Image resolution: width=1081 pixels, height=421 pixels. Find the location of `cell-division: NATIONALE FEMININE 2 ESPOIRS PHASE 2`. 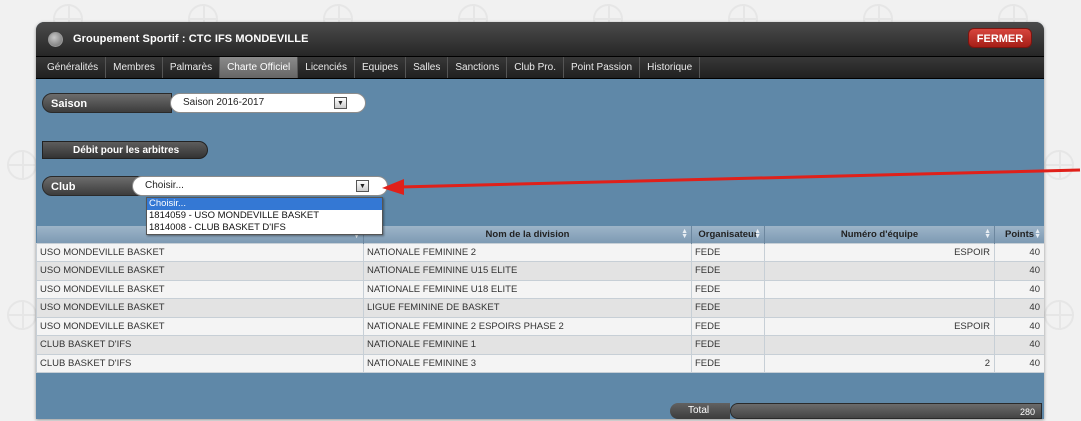

cell-division: NATIONALE FEMININE 2 ESPOIRS PHASE 2 is located at coordinates (527, 326).